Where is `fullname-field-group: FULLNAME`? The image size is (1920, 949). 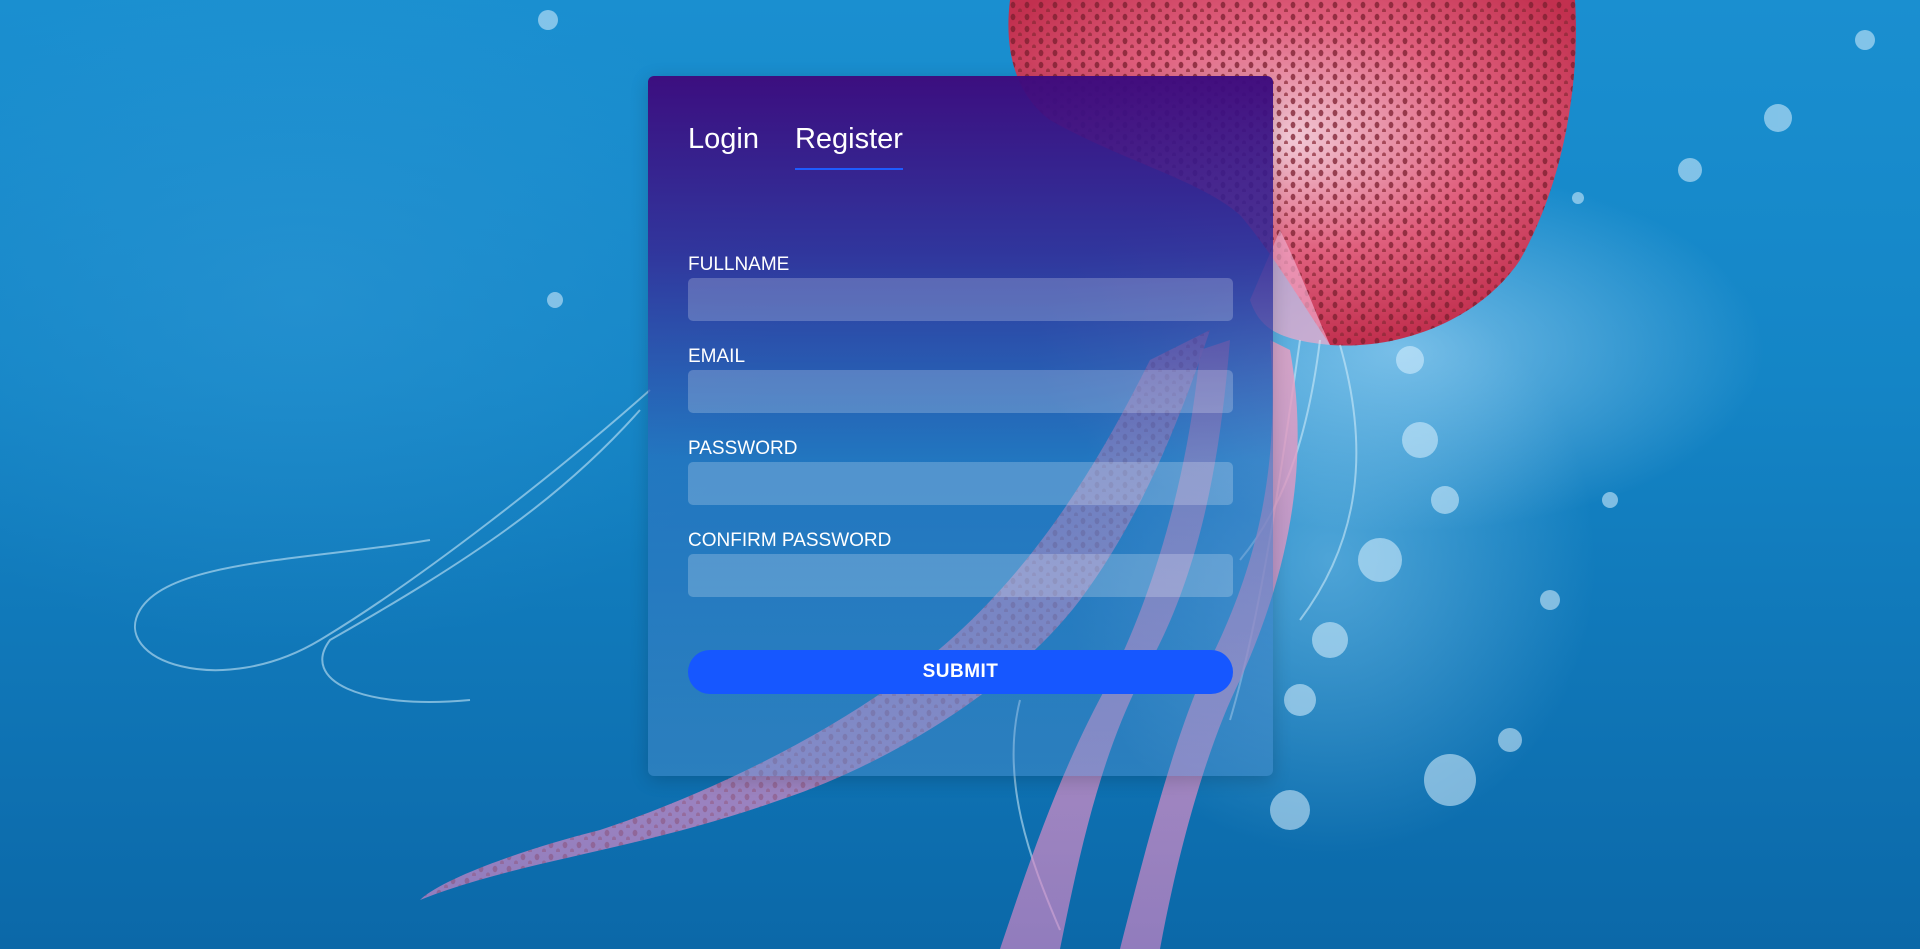 fullname-field-group: FULLNAME is located at coordinates (960, 287).